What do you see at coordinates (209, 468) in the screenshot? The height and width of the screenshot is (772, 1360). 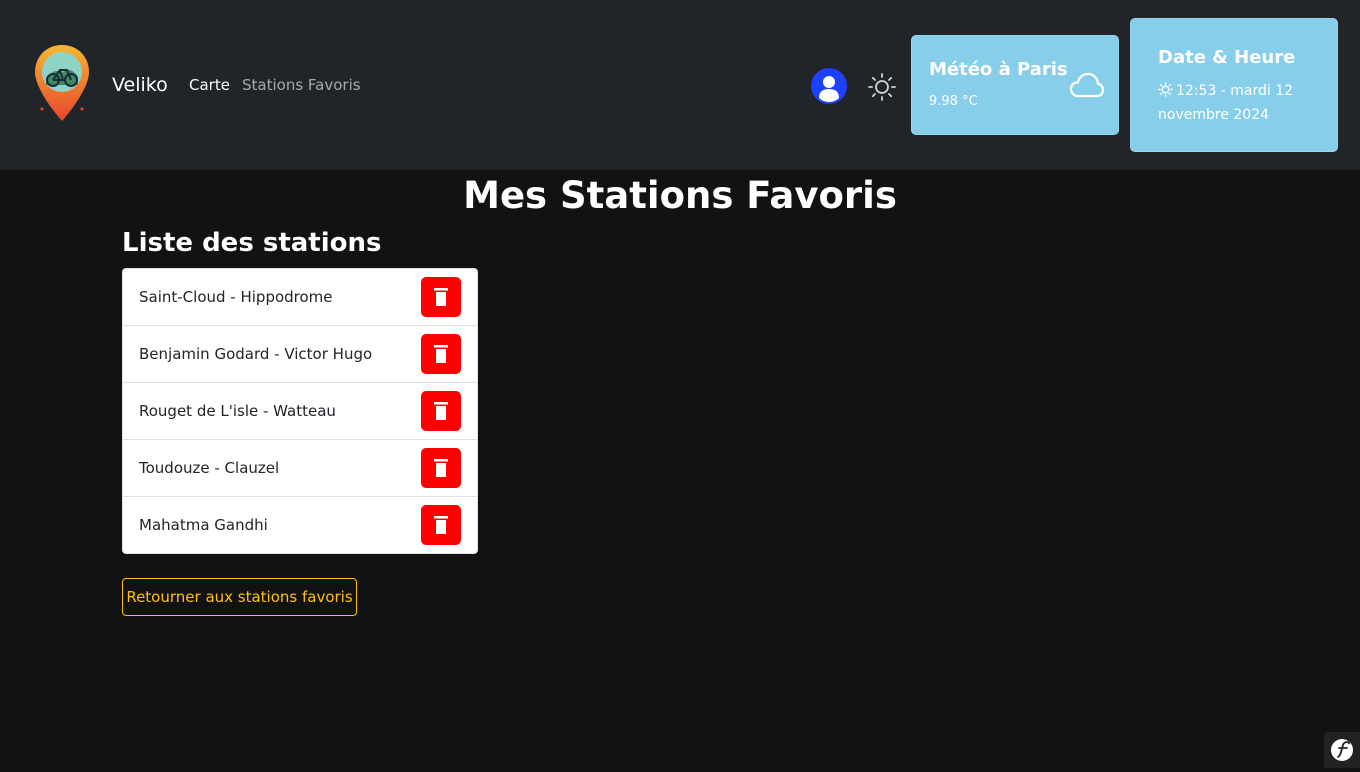 I see `station-name: Toudouze - Clauzel` at bounding box center [209, 468].